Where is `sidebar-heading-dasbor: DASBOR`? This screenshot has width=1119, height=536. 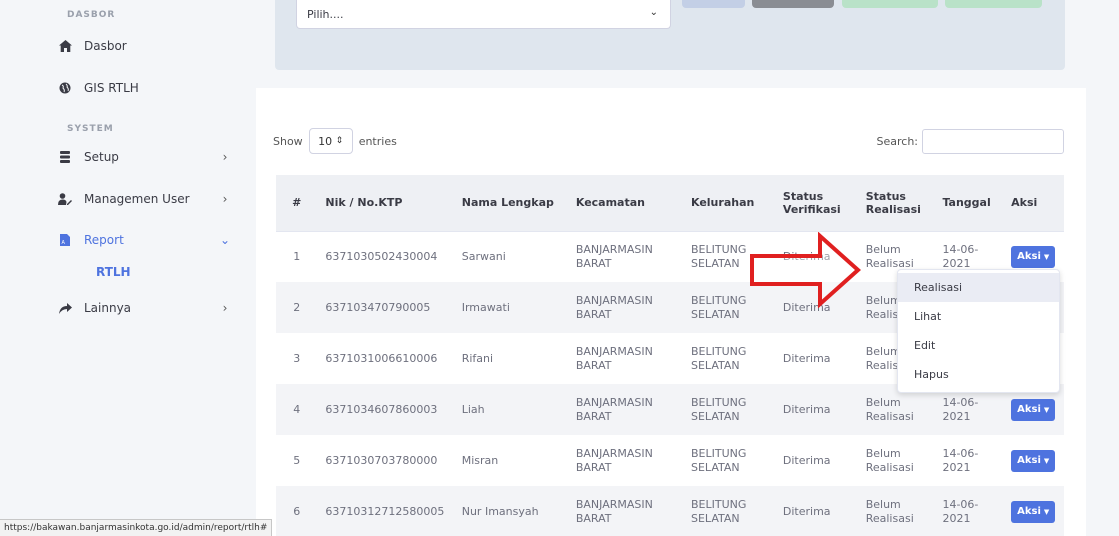
sidebar-heading-dasbor: DASBOR is located at coordinates (91, 15).